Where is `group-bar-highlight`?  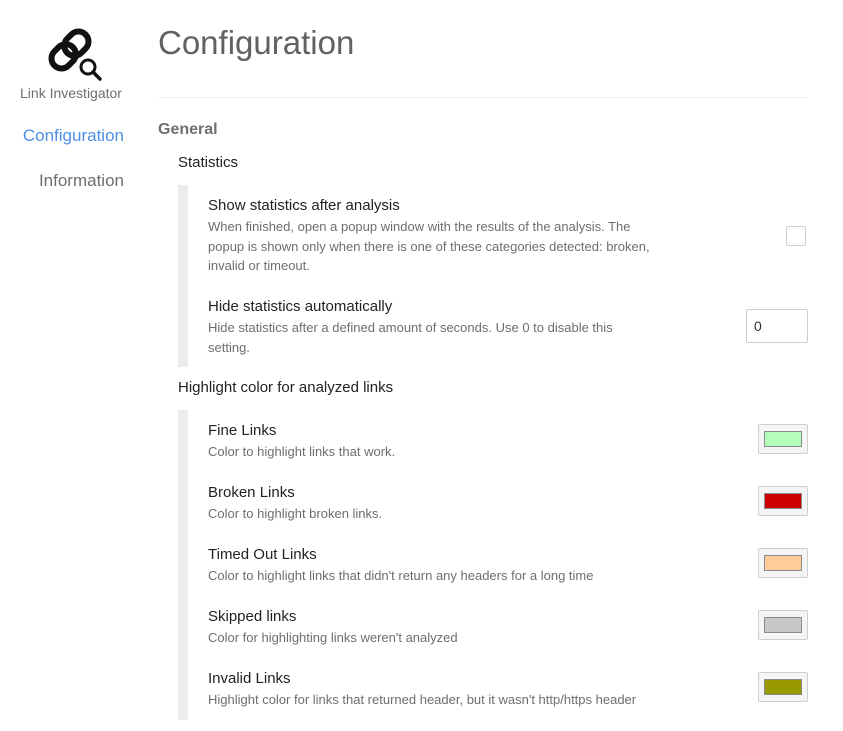
group-bar-highlight is located at coordinates (183, 565).